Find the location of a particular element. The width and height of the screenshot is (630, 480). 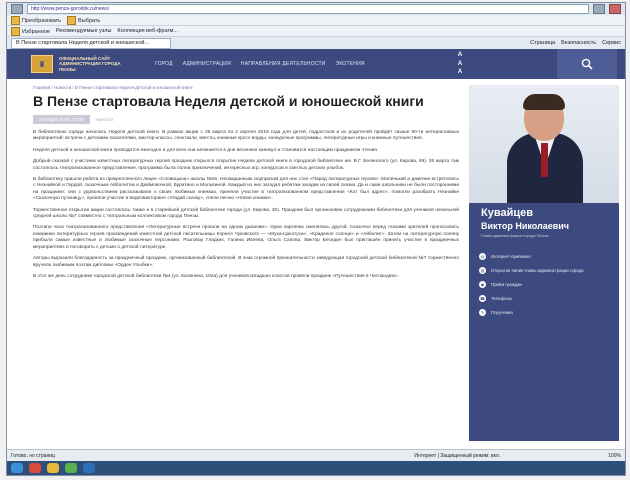

portrait-tie is located at coordinates (544, 160).